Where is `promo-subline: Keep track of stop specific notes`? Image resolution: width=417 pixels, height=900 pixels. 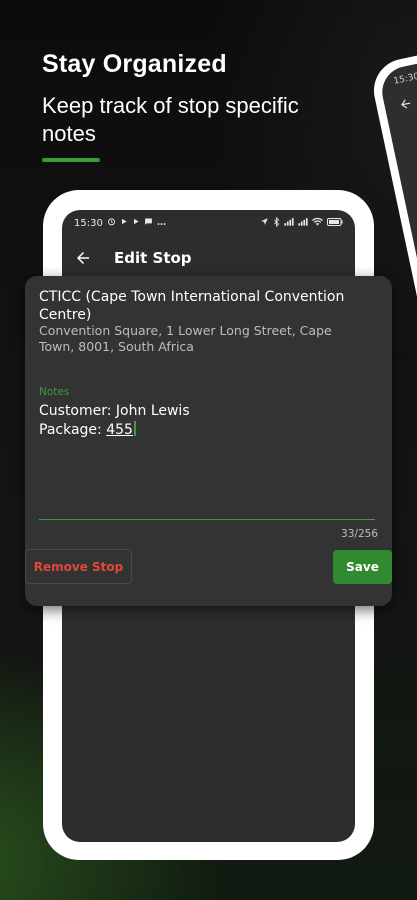 promo-subline: Keep track of stop specific notes is located at coordinates (170, 119).